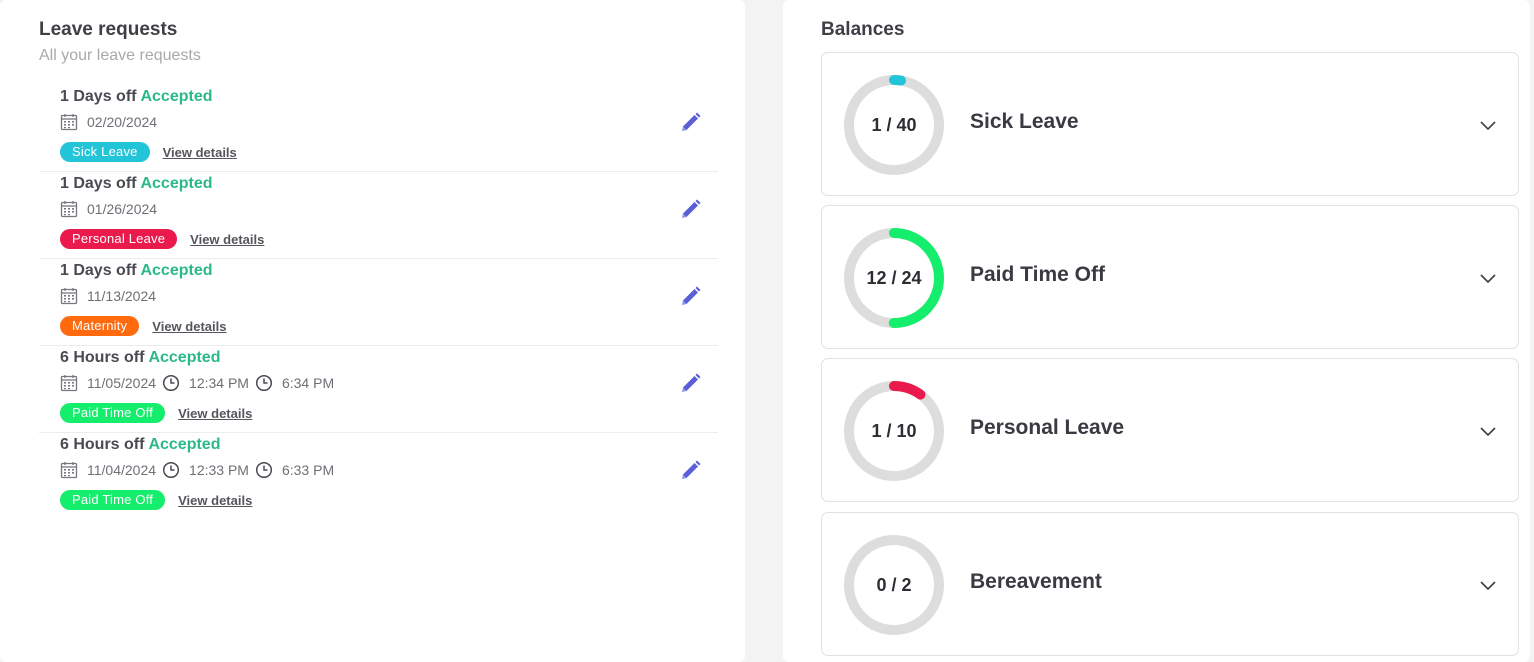 The image size is (1534, 662). What do you see at coordinates (219, 470) in the screenshot?
I see `request-start-time: 12:33 PM` at bounding box center [219, 470].